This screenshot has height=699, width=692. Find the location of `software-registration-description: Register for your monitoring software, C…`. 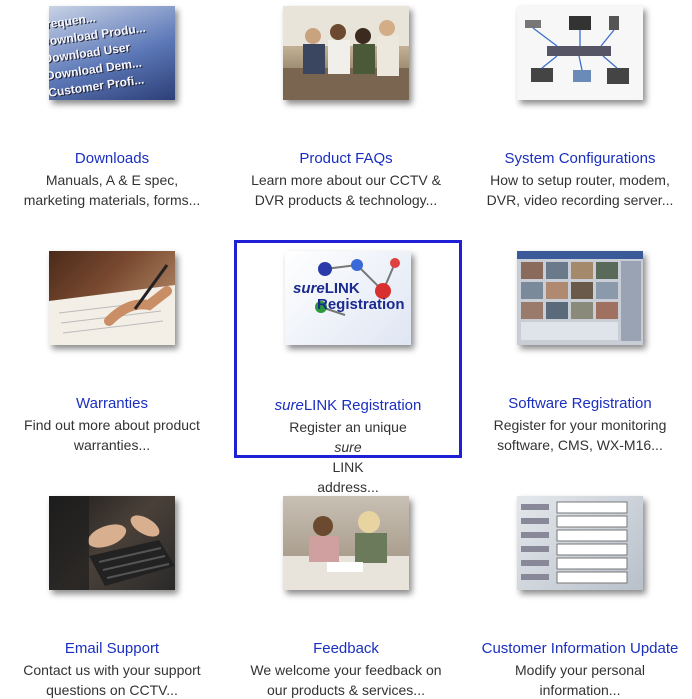

software-registration-description: Register for your monitoring software, C… is located at coordinates (580, 435).